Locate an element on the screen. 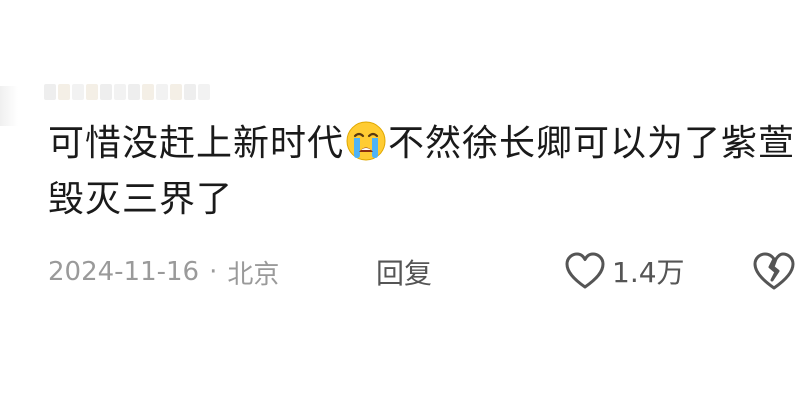 Image resolution: width=811 pixels, height=405 pixels. like-button: 1.4万 is located at coordinates (624, 271).